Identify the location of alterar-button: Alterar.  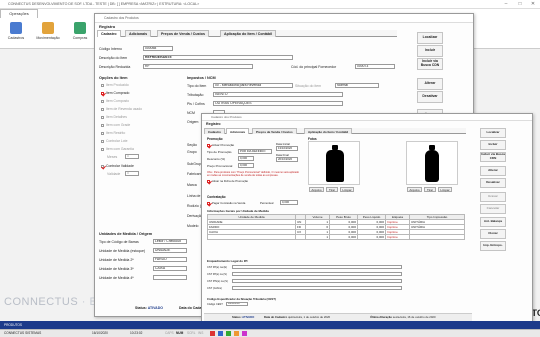
(430, 84).